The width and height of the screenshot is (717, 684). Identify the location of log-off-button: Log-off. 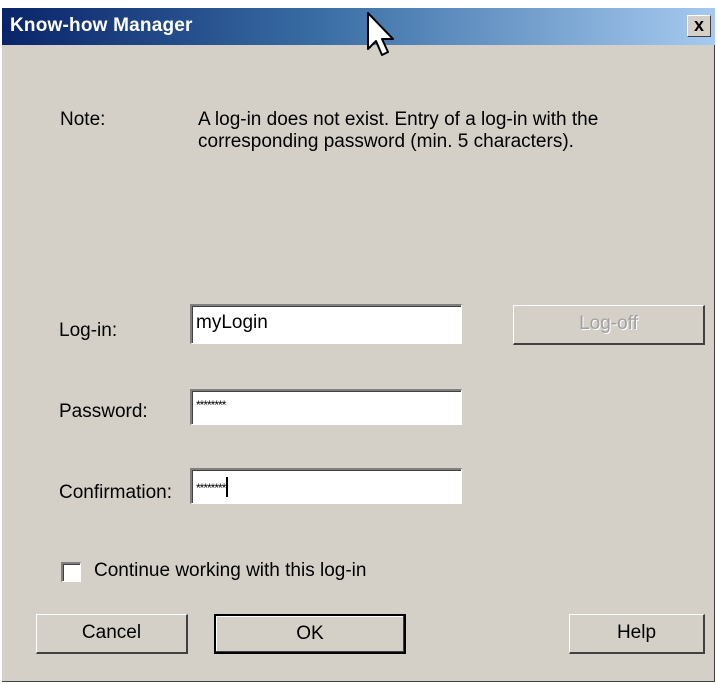
(609, 325).